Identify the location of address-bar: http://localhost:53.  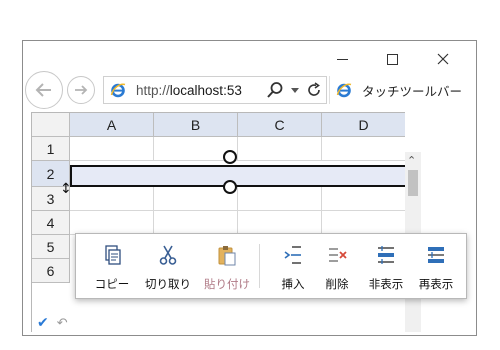
(215, 90).